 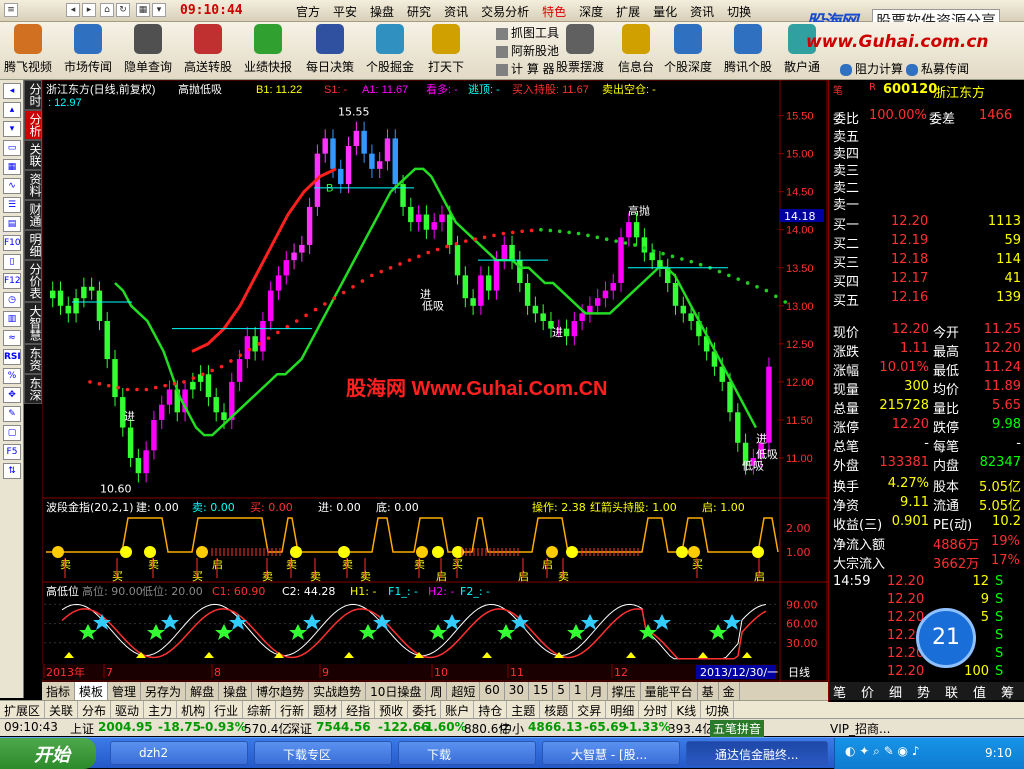 I want to click on chart-tab-0: 指标, so click(x=59, y=691).